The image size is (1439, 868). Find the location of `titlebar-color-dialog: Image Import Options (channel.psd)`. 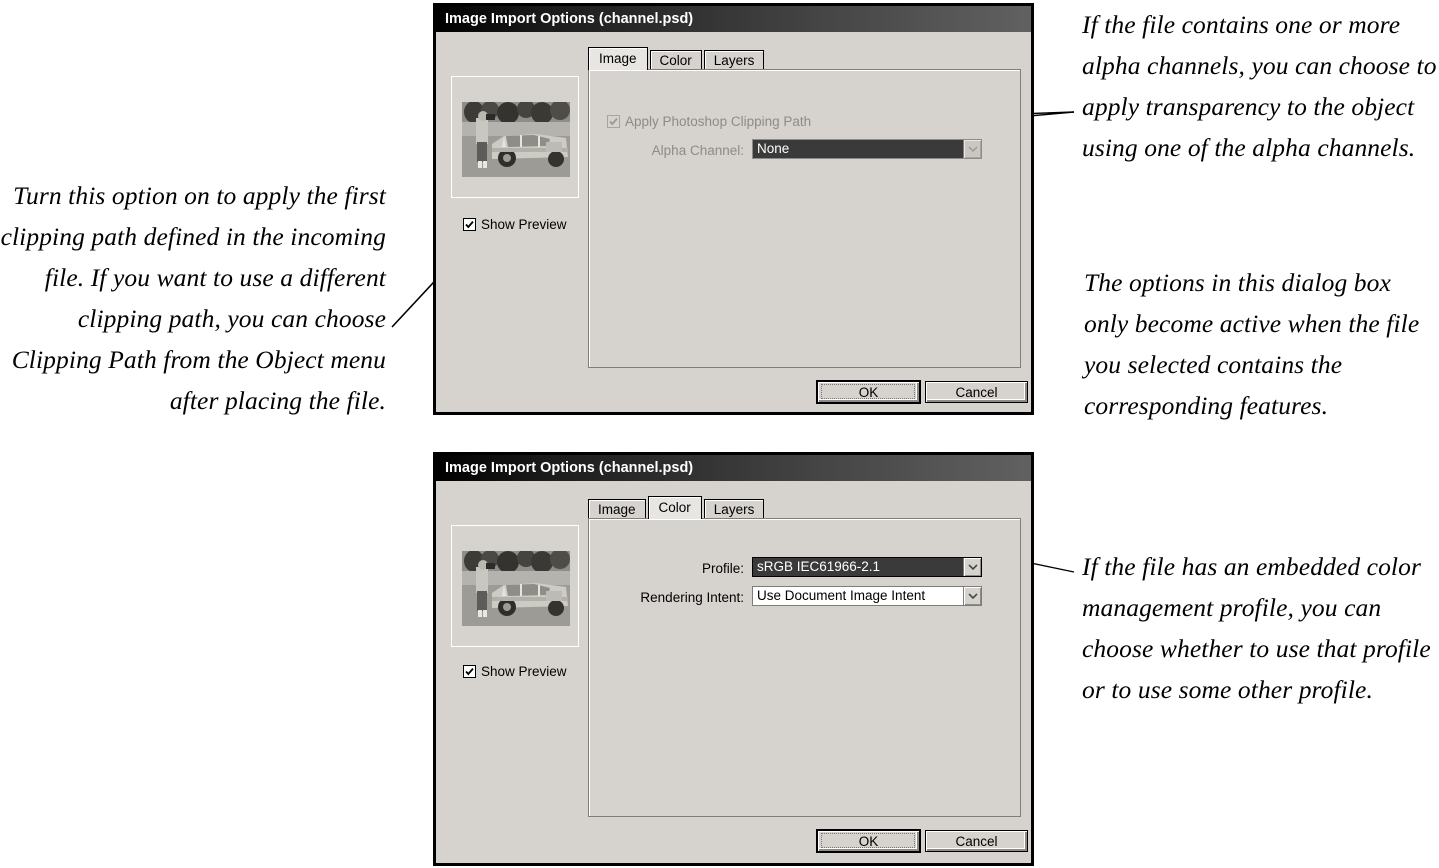

titlebar-color-dialog: Image Import Options (channel.psd) is located at coordinates (733, 468).